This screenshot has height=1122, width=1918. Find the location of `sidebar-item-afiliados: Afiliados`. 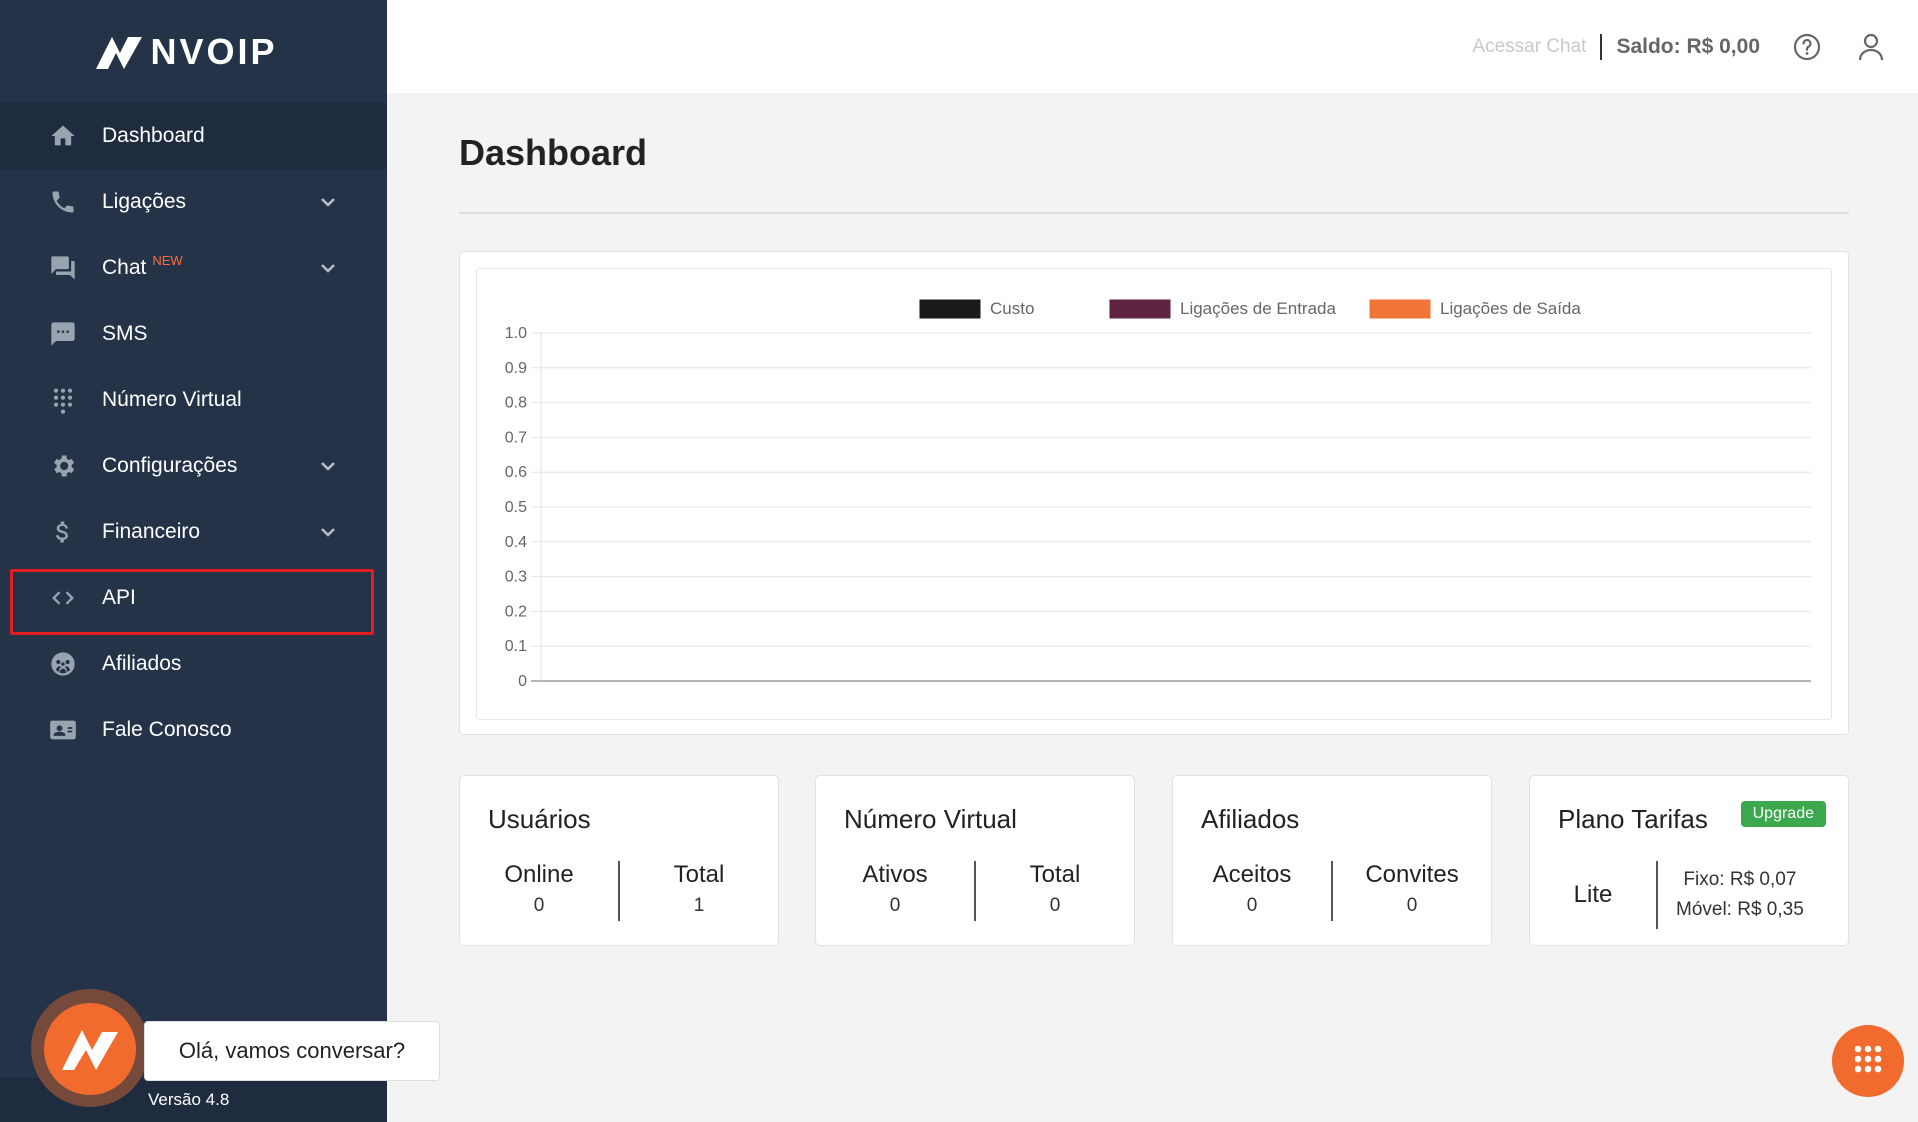

sidebar-item-afiliados: Afiliados is located at coordinates (193, 664).